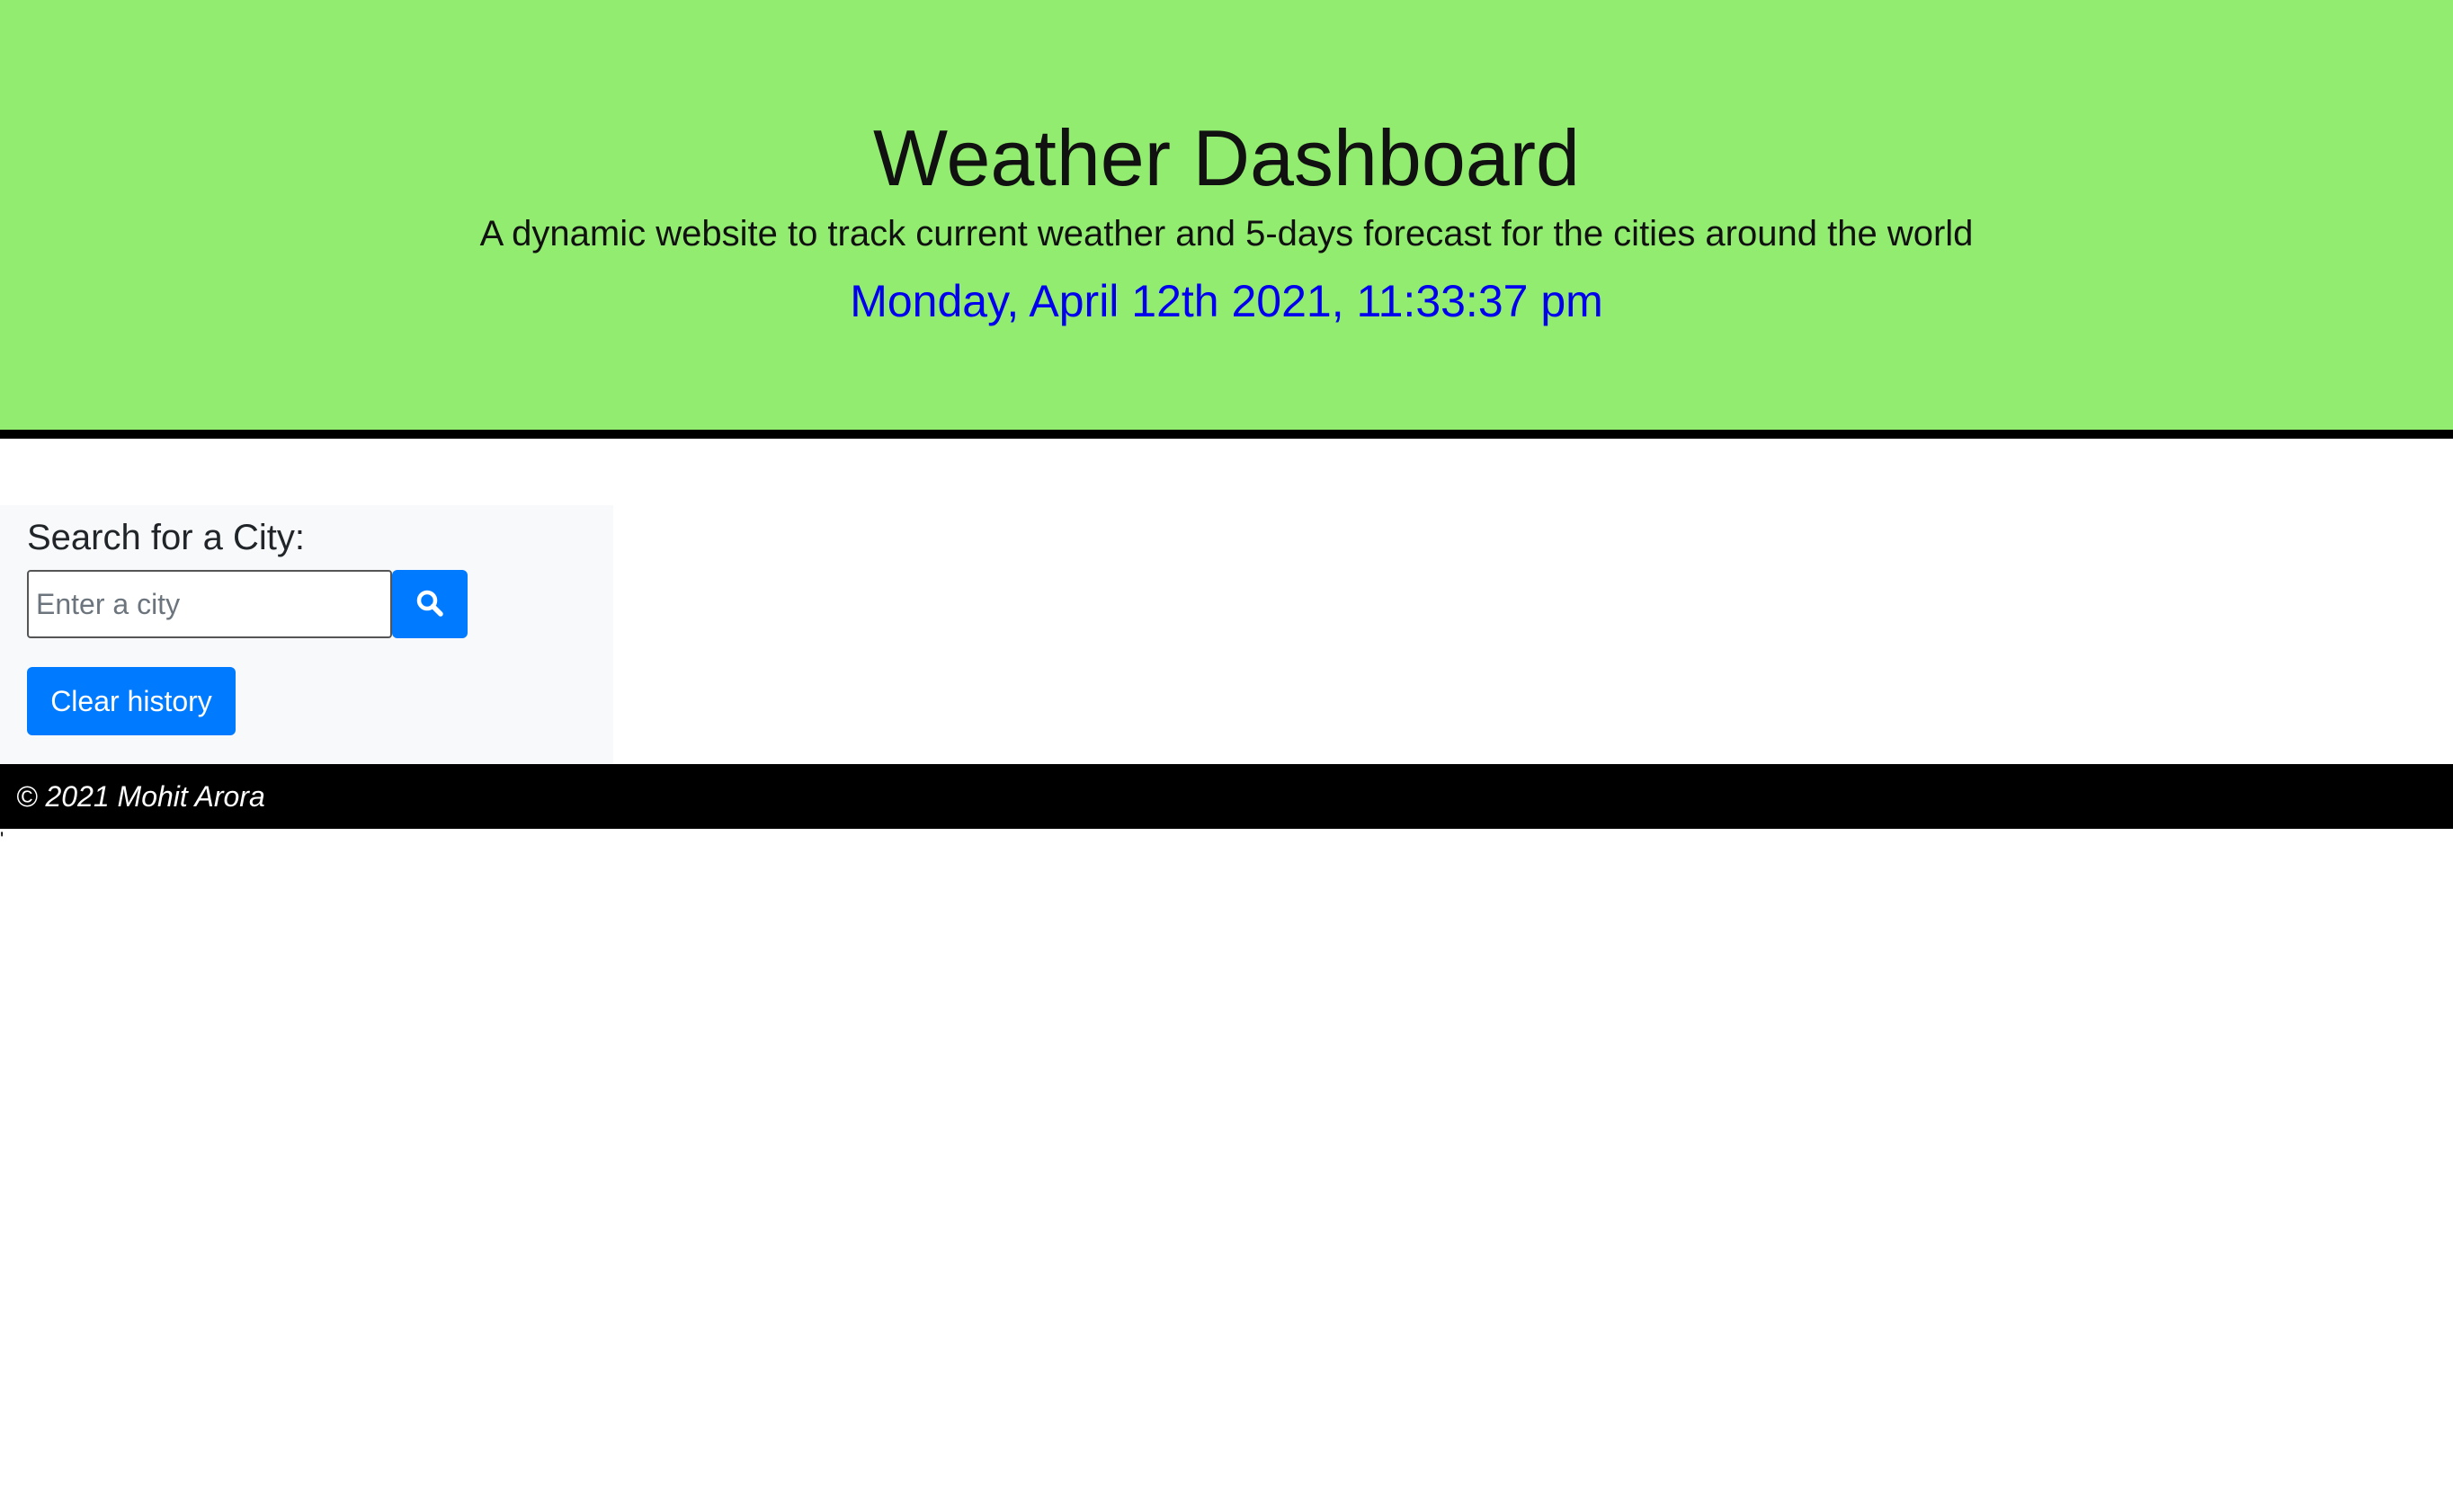 Image resolution: width=2453 pixels, height=1512 pixels. Describe the element at coordinates (1227, 301) in the screenshot. I see `current-datetime: Monday, April 12th 2021, 11:33:37 pm` at that location.